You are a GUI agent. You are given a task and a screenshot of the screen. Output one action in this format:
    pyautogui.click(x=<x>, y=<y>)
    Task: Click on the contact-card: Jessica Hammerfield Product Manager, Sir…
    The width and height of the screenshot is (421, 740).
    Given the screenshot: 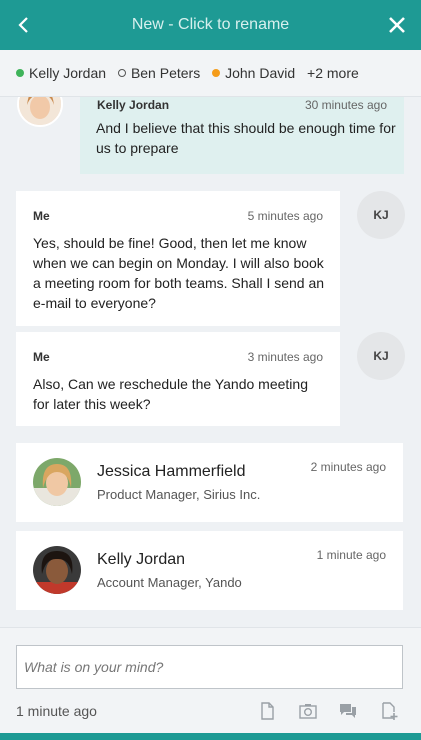 What is the action you would take?
    pyautogui.click(x=209, y=482)
    